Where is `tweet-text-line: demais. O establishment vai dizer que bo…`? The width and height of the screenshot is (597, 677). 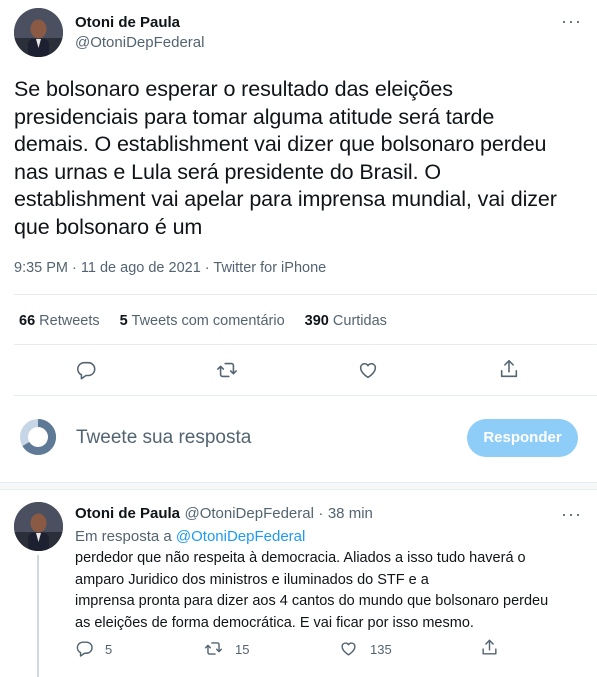
tweet-text-line: demais. O establishment vai dizer que bo… is located at coordinates (280, 144).